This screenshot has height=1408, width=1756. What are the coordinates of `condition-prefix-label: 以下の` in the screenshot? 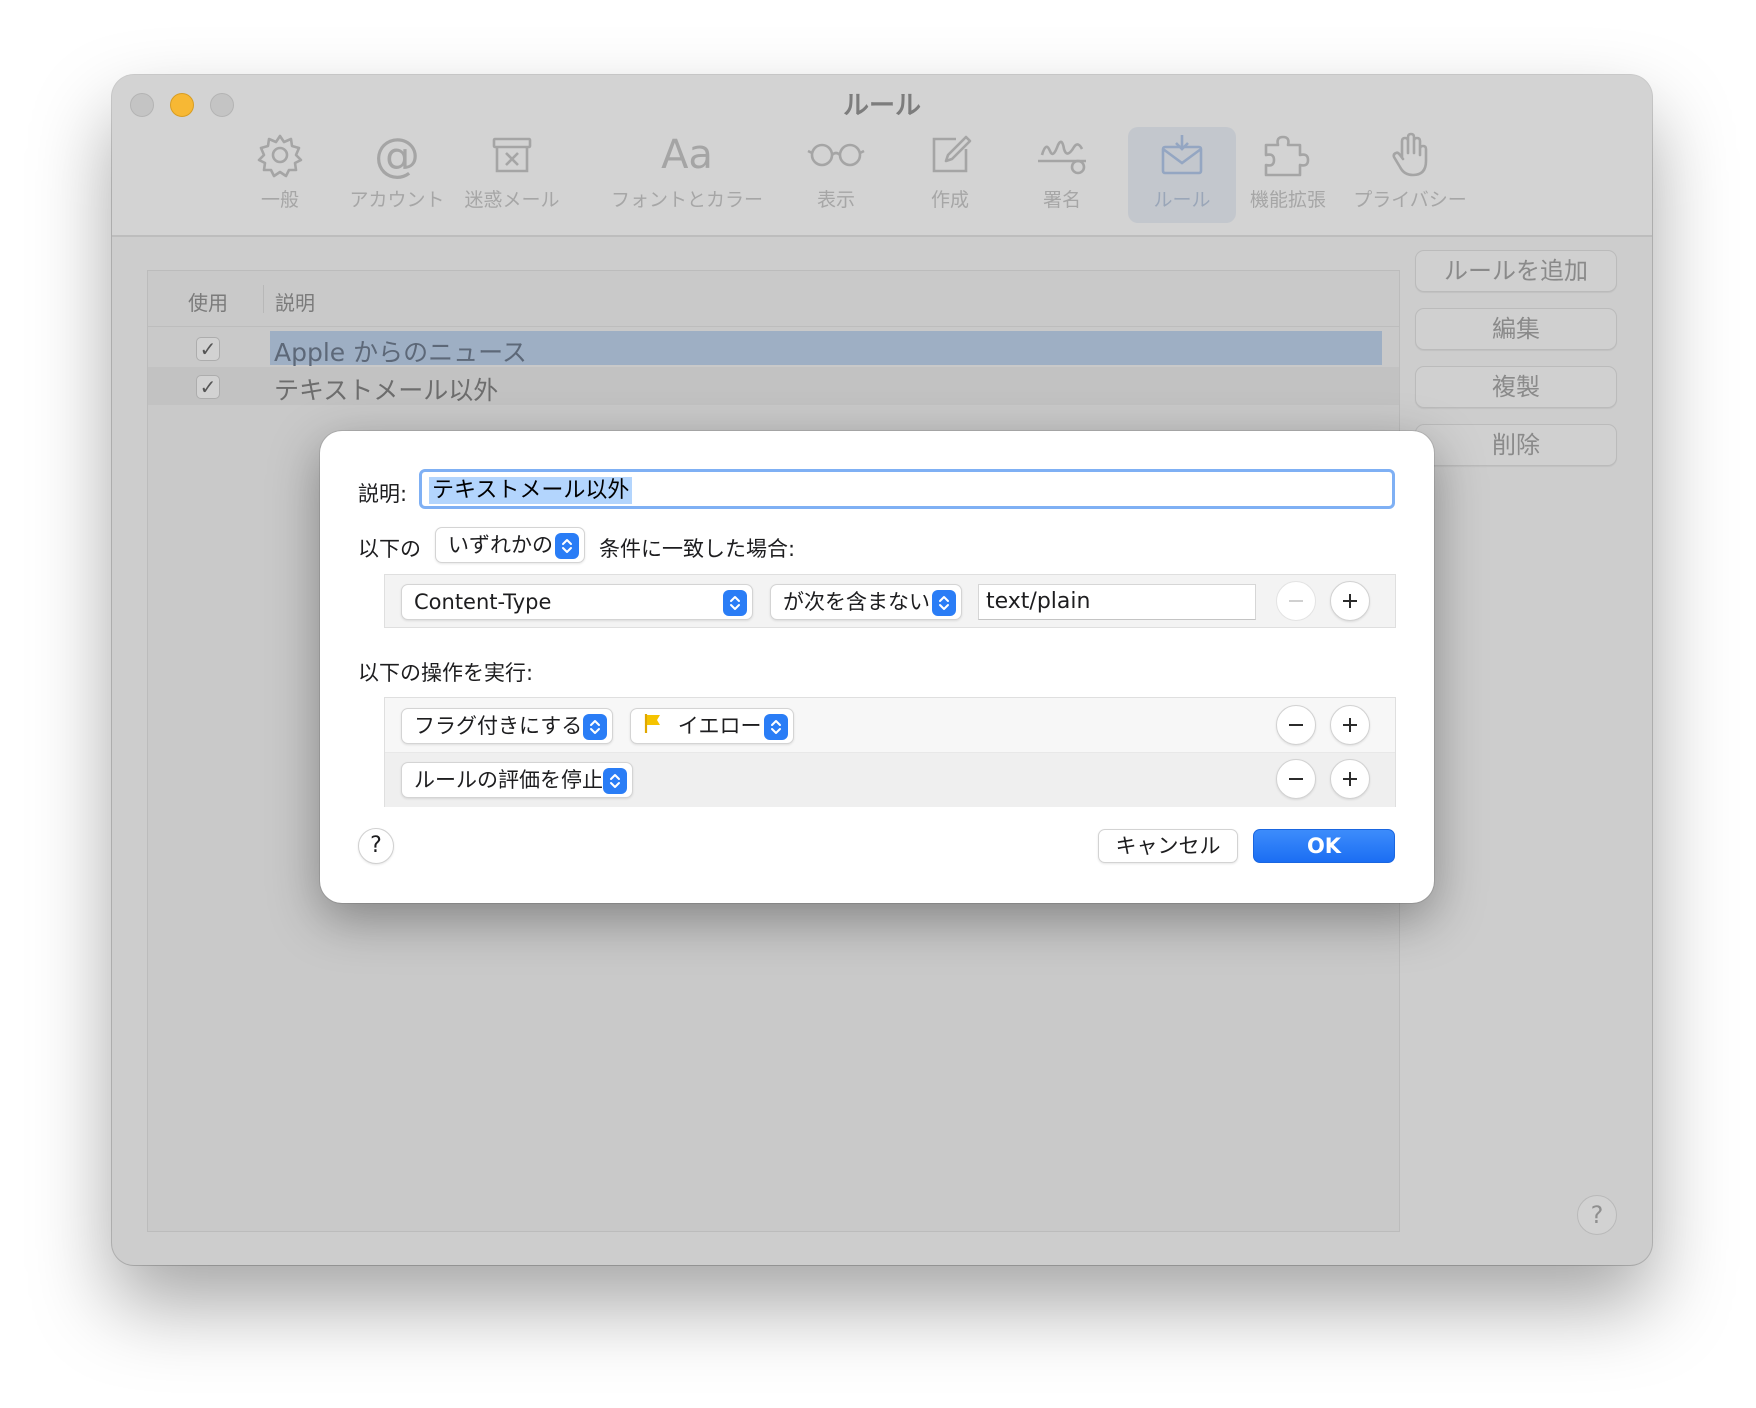 It's located at (389, 549).